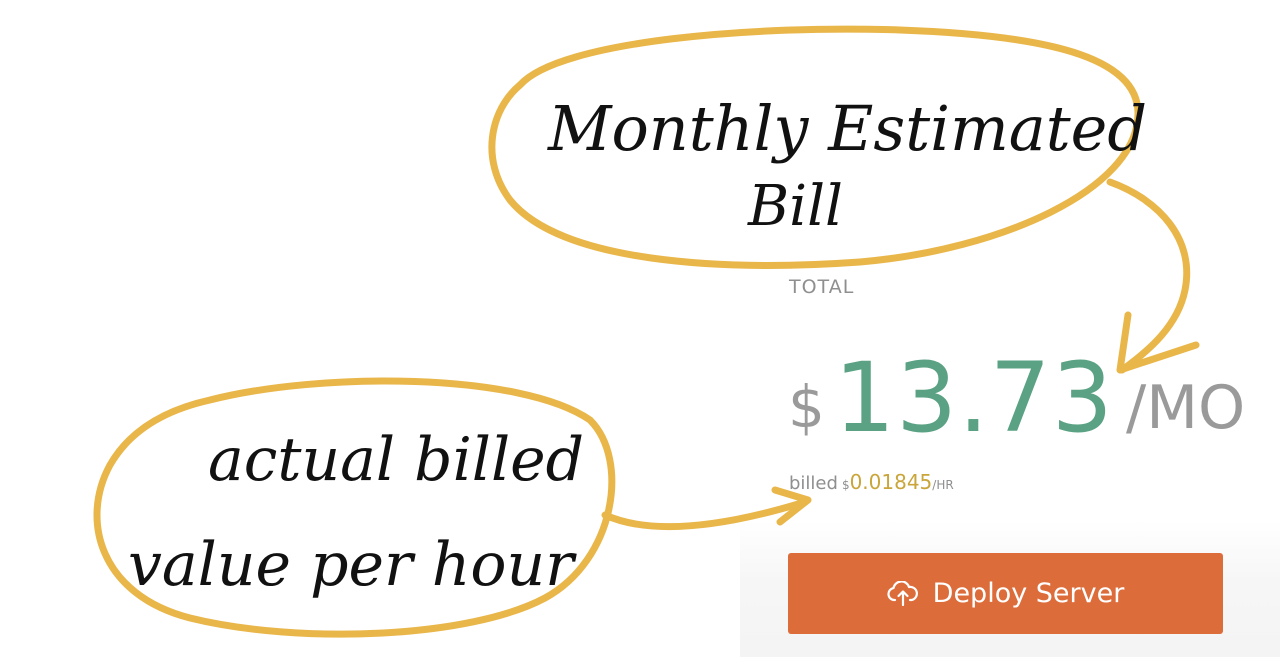  What do you see at coordinates (352, 565) in the screenshot?
I see `hourly-note-text-line2: value per hour` at bounding box center [352, 565].